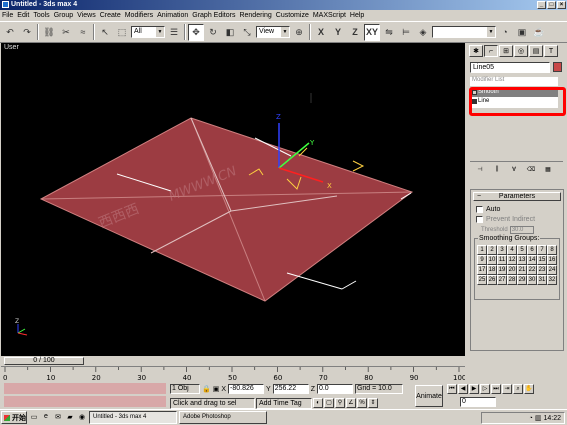 The image size is (567, 425). Describe the element at coordinates (522, 270) in the screenshot. I see `smoothing-group-button: 21` at that location.